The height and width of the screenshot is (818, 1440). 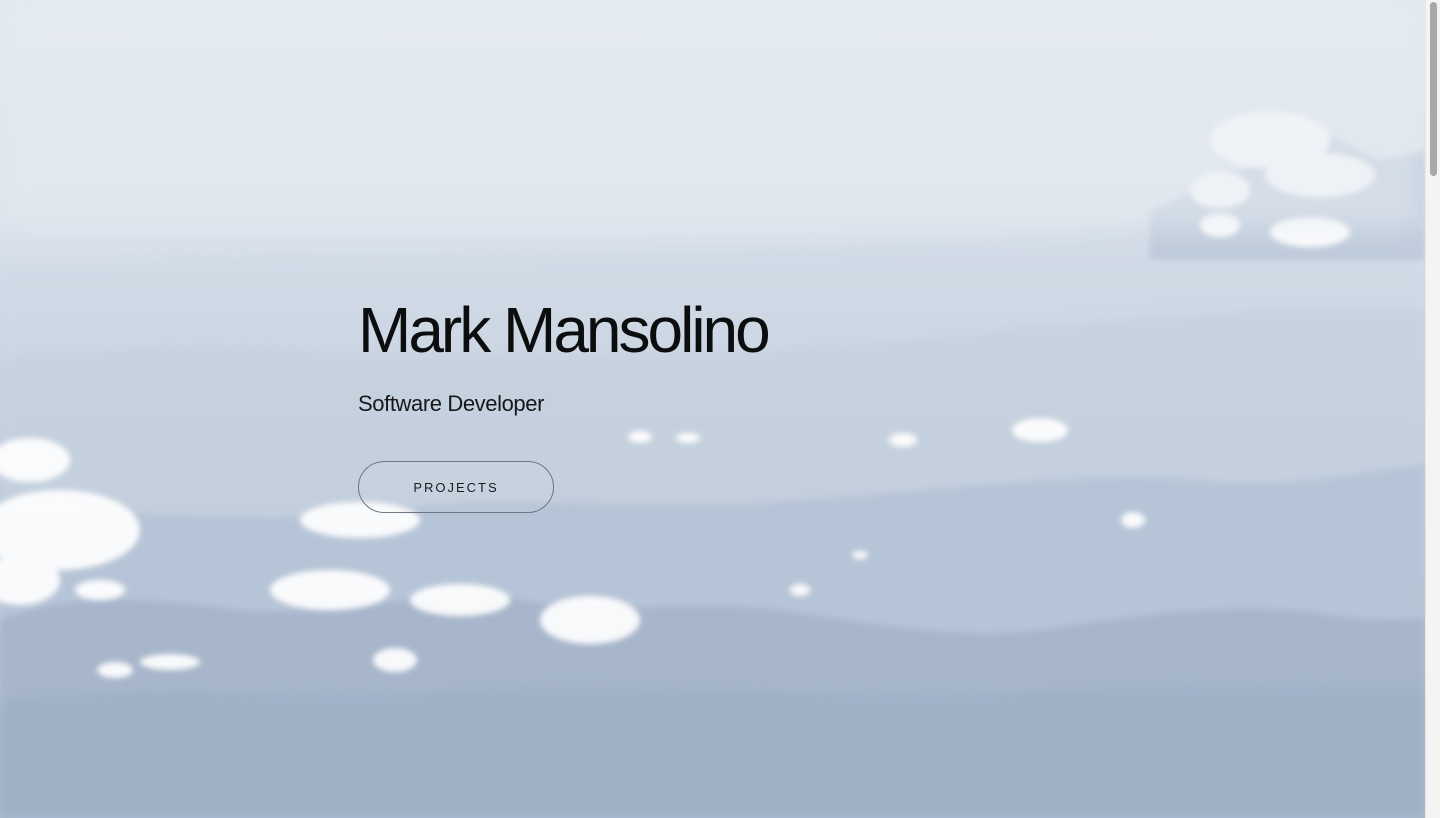 What do you see at coordinates (451, 403) in the screenshot?
I see `hero-role: Software Developer` at bounding box center [451, 403].